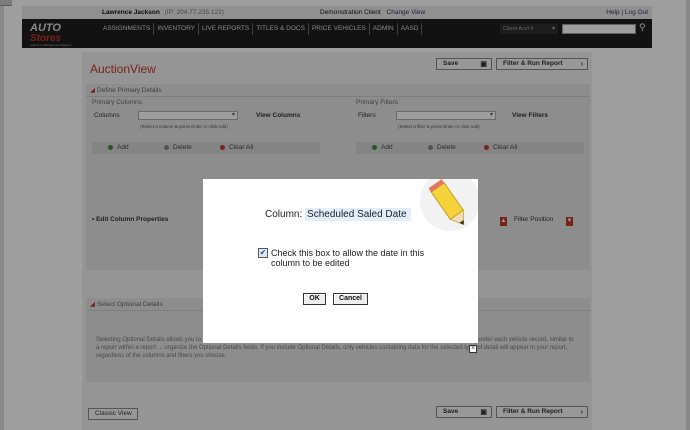 This screenshot has width=690, height=430. What do you see at coordinates (263, 253) in the screenshot?
I see `editable-date-checkbox: ✔` at bounding box center [263, 253].